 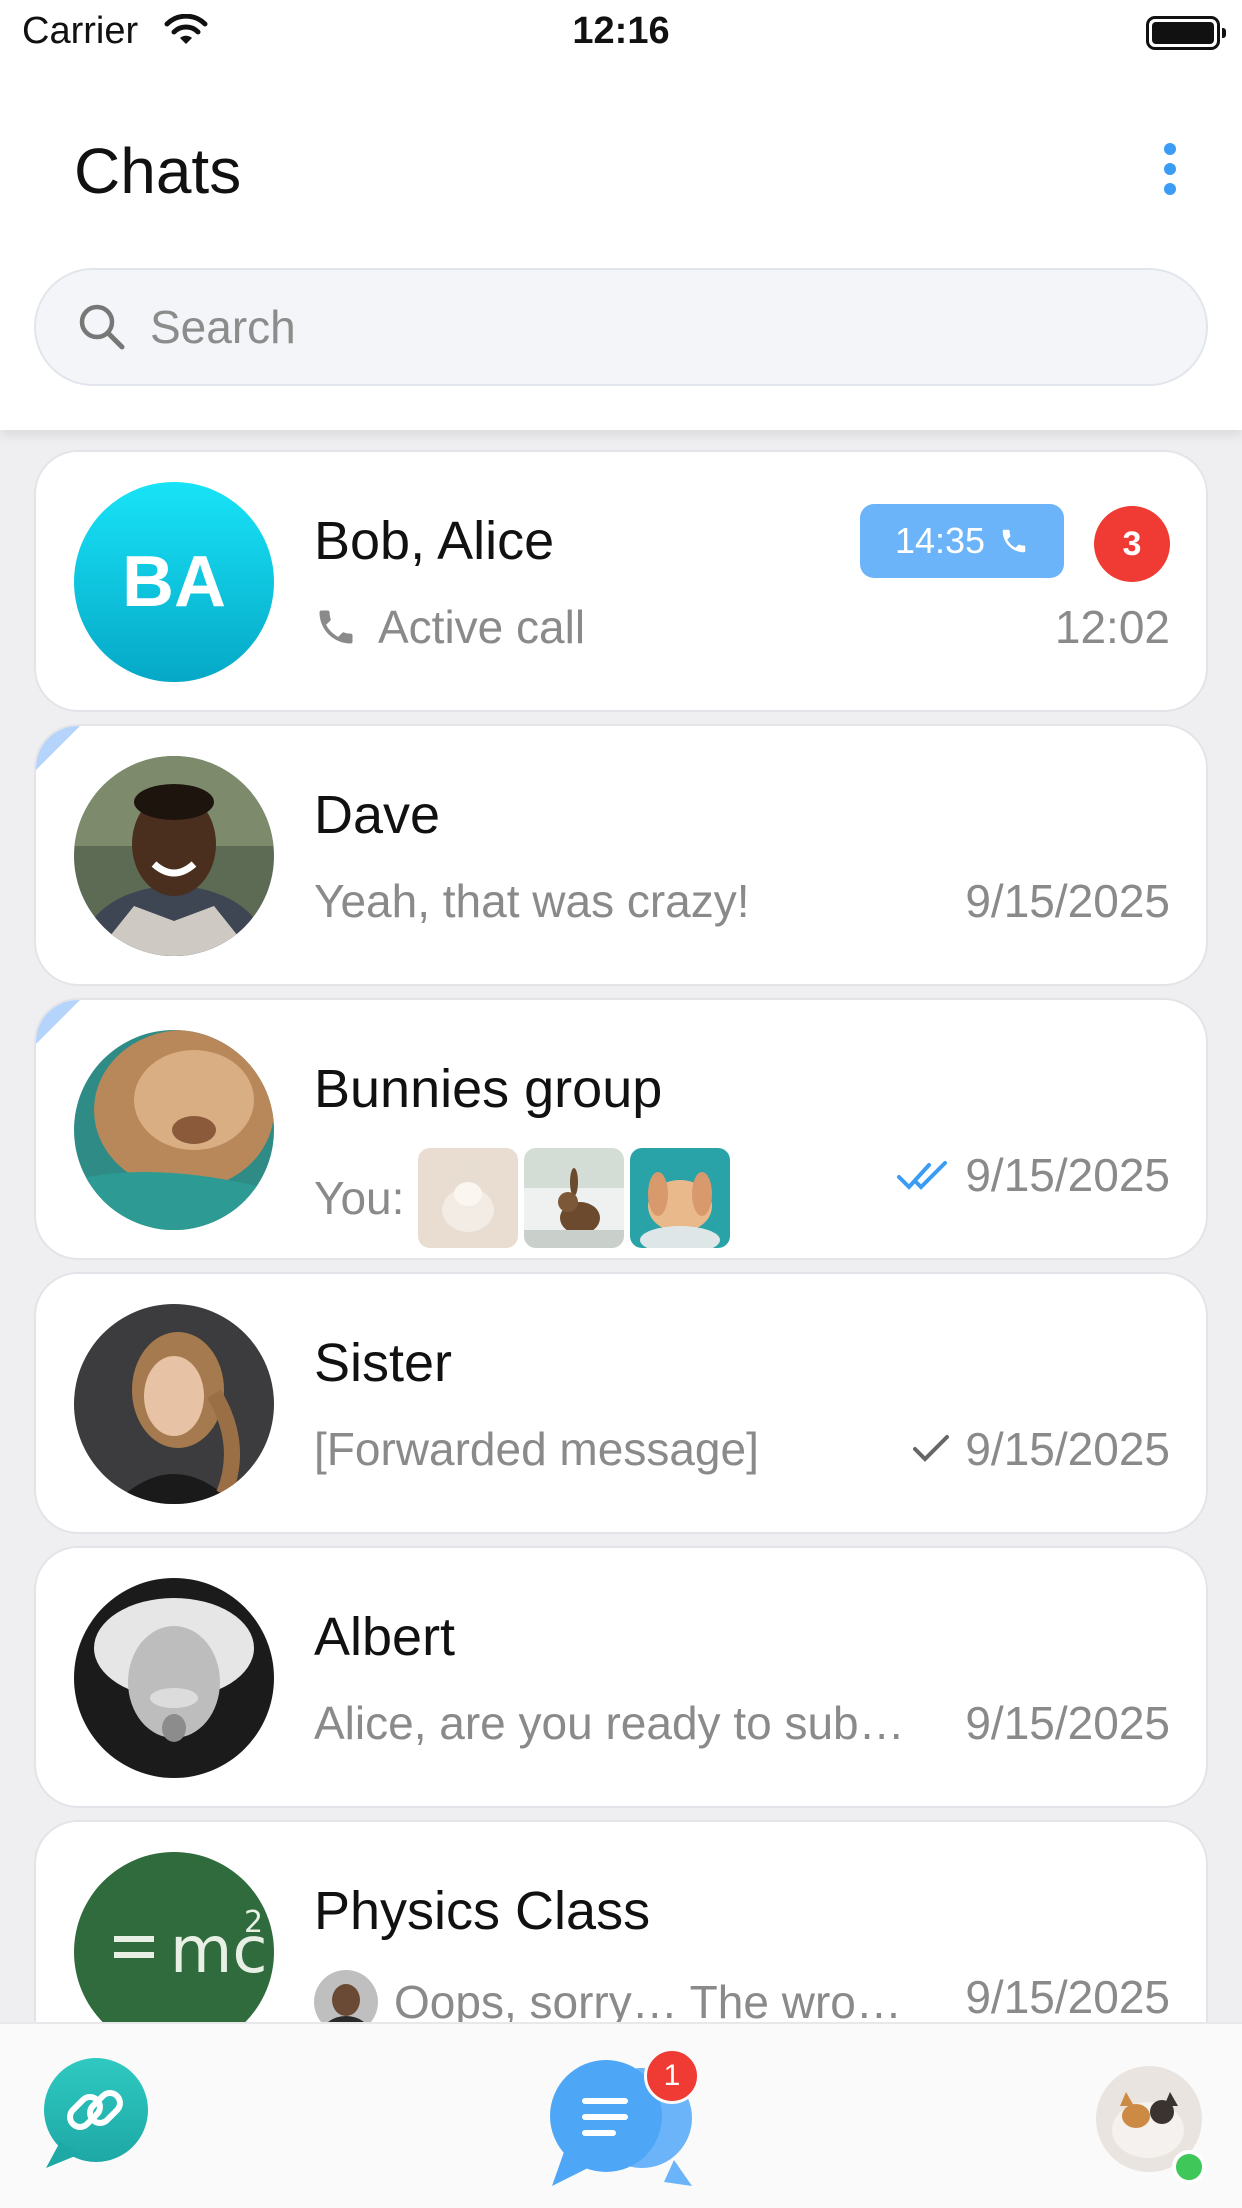 I want to click on battery-icon, so click(x=1186, y=33).